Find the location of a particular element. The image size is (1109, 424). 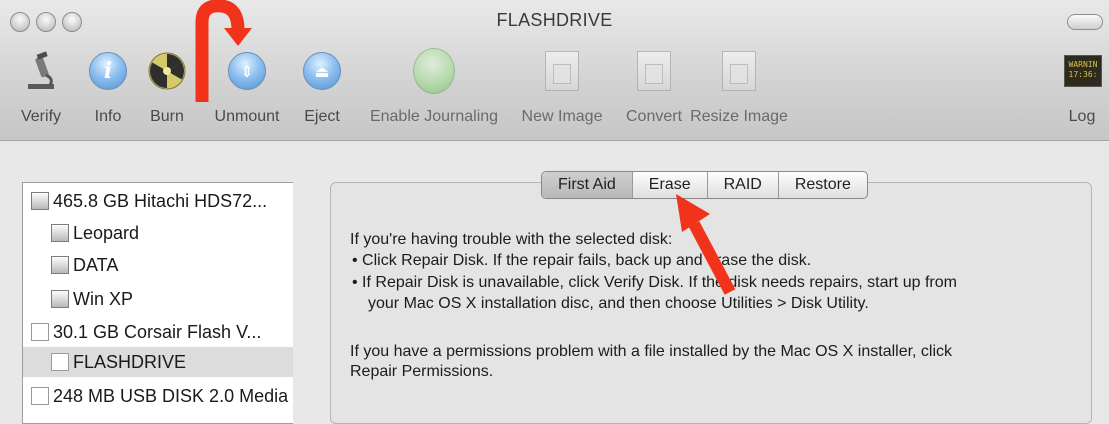

resize-image-button: Resize Image is located at coordinates (739, 87).